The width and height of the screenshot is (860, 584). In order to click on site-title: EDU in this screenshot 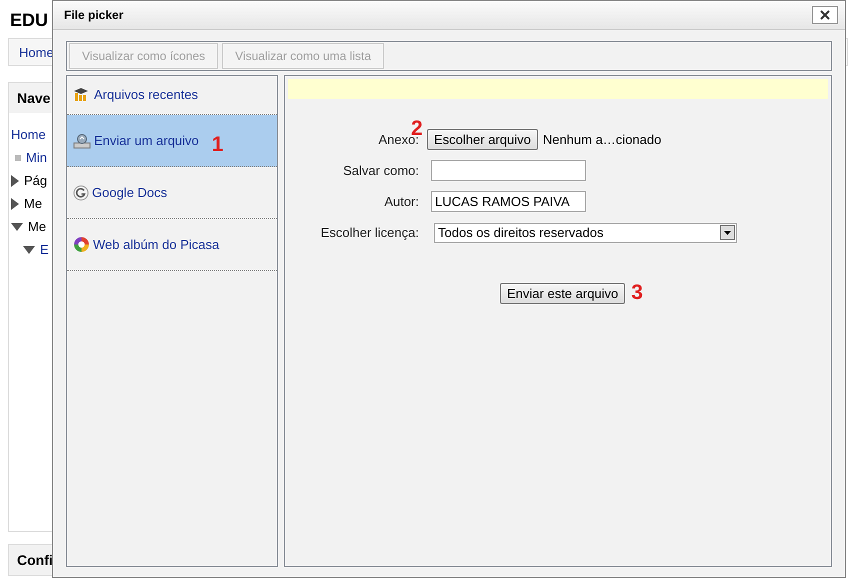, I will do `click(28, 20)`.